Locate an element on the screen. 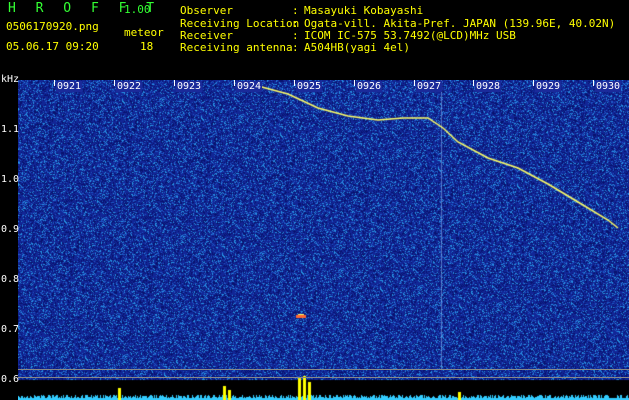  antenna-value: A504HB(yagi 4el) is located at coordinates (357, 47).